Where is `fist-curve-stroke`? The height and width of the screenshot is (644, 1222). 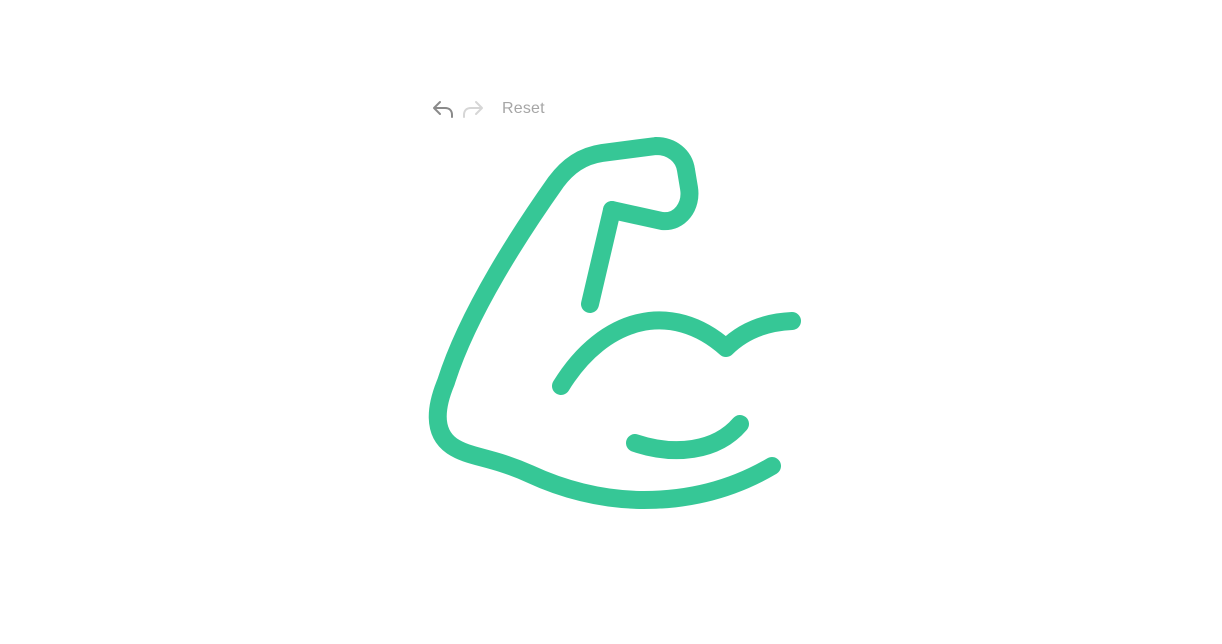 fist-curve-stroke is located at coordinates (687, 437).